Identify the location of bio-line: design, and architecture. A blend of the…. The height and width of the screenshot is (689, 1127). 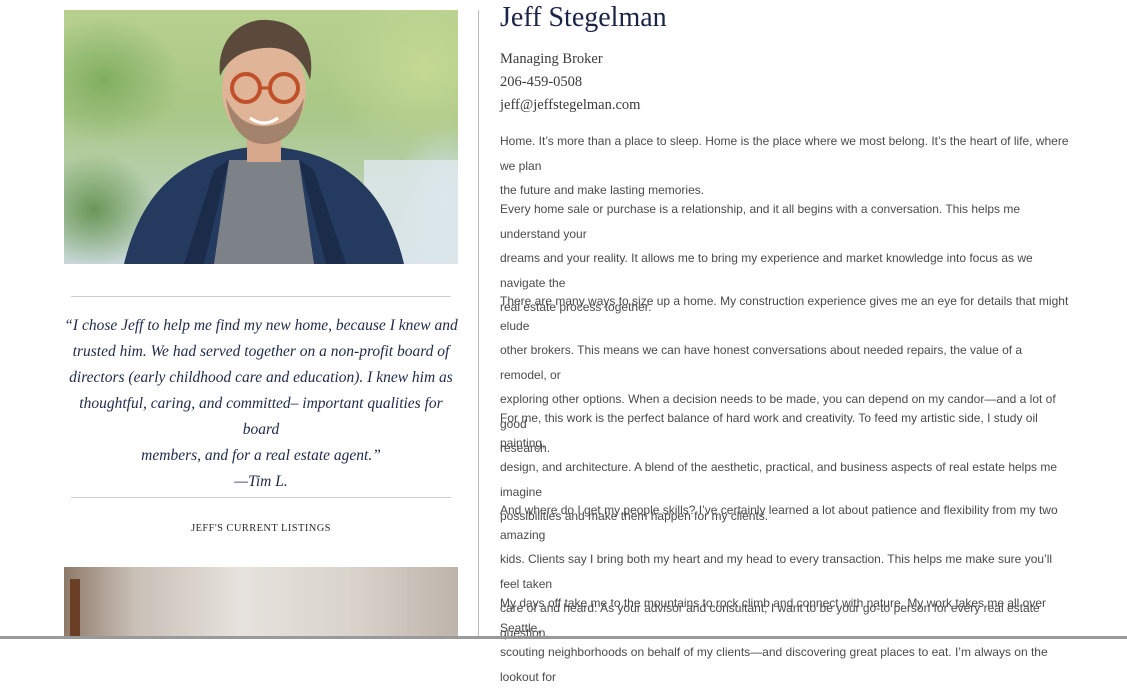
(779, 479).